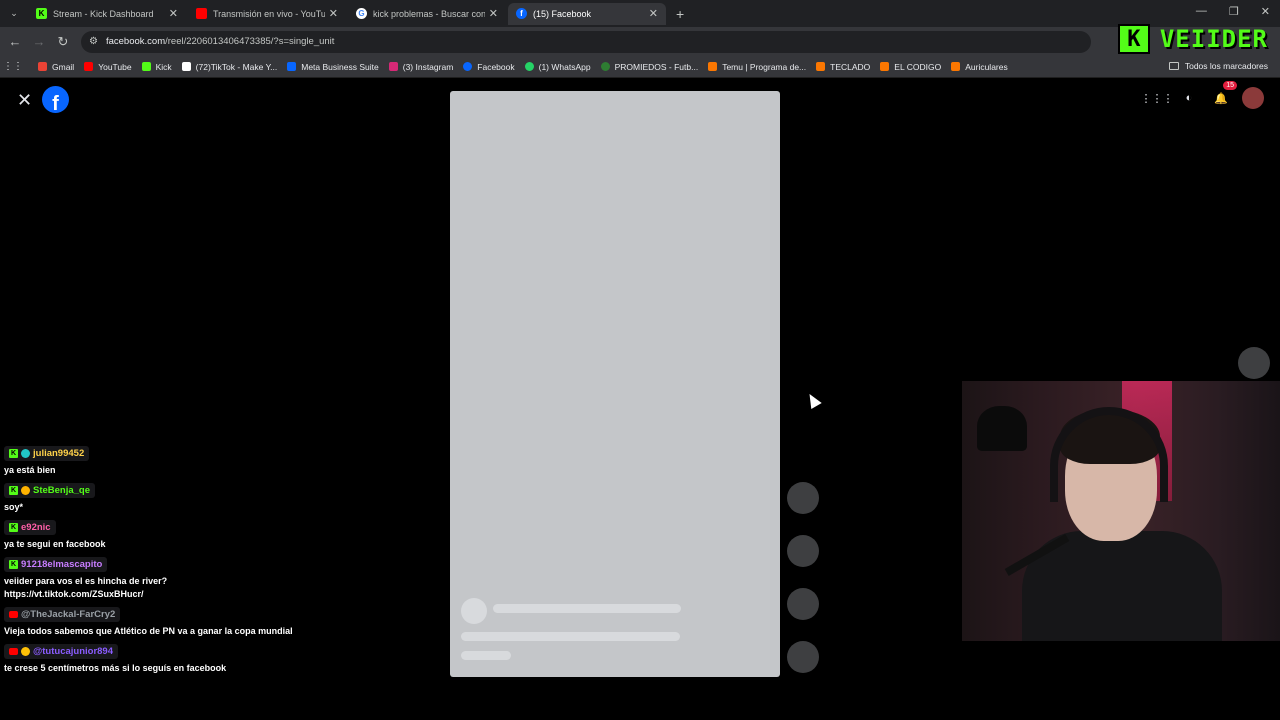 The width and height of the screenshot is (1280, 720). Describe the element at coordinates (63, 42) in the screenshot. I see `reload-icon: ↻` at that location.